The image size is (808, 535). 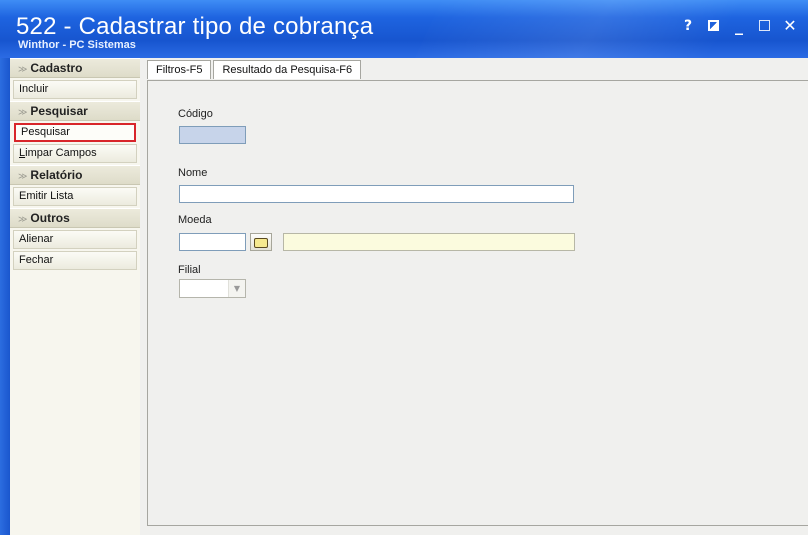 What do you see at coordinates (688, 26) in the screenshot?
I see `help-icon: ?` at bounding box center [688, 26].